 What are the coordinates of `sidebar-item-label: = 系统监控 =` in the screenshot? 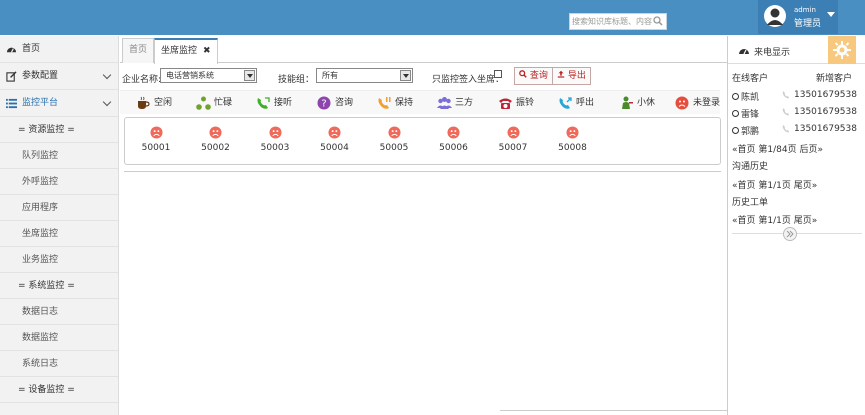 It's located at (46, 286).